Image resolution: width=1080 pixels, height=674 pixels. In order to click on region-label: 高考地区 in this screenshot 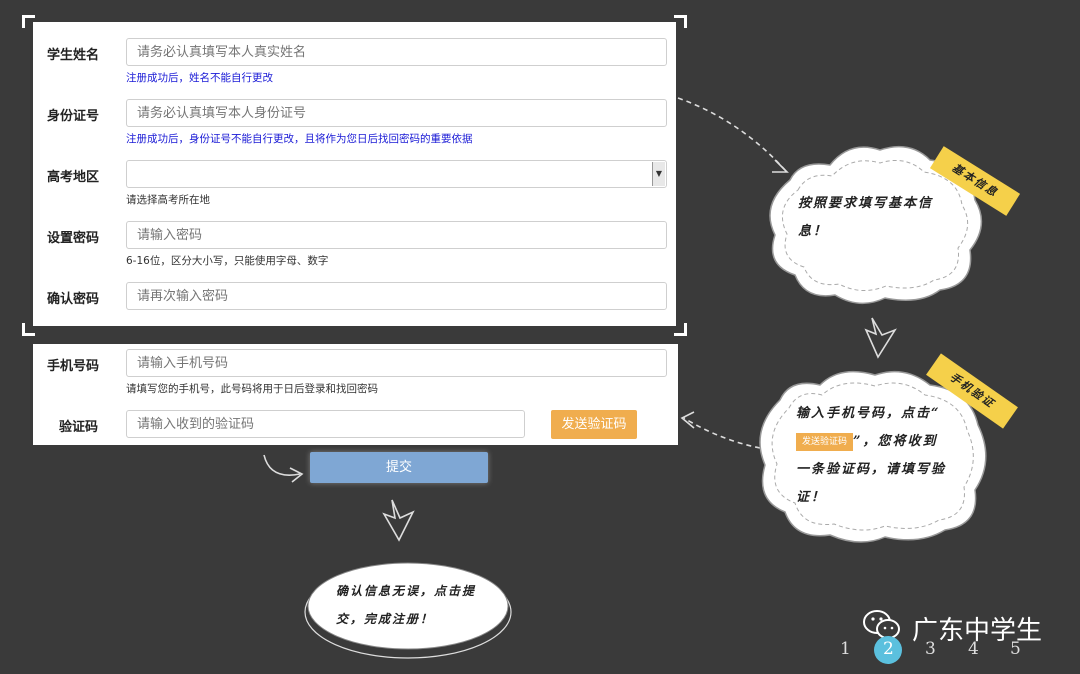, I will do `click(73, 177)`.